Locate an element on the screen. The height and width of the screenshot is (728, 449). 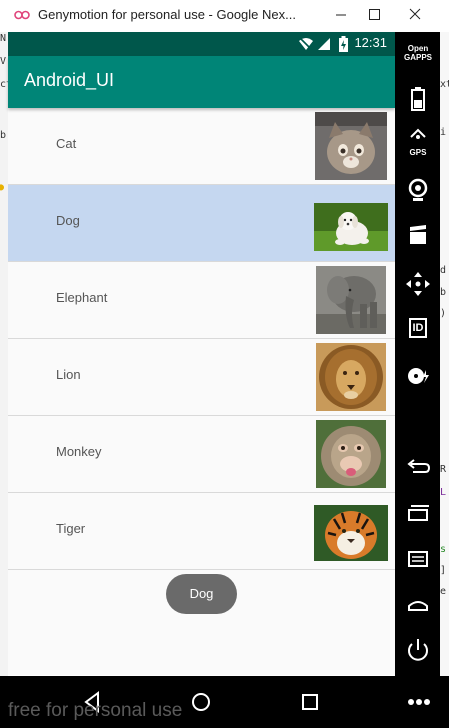
ide-fragment: d is located at coordinates (443, 270).